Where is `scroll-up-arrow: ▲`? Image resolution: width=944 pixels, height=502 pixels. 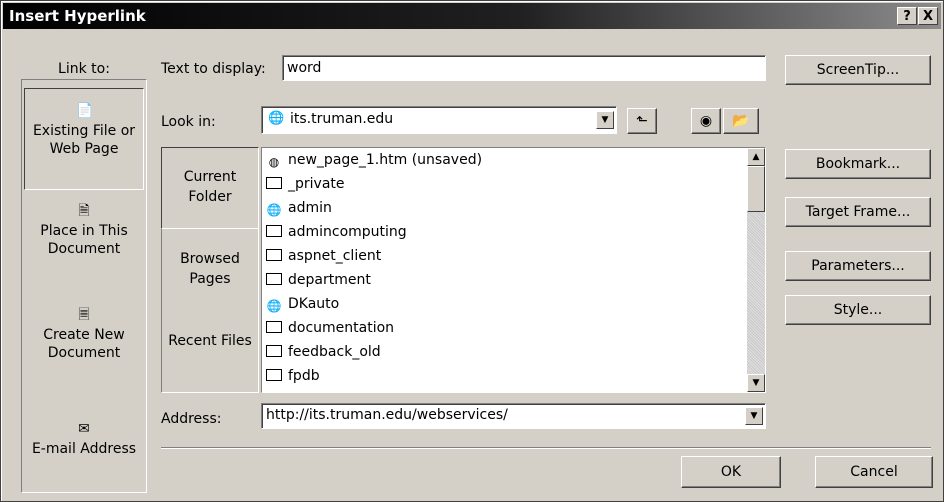
scroll-up-arrow: ▲ is located at coordinates (756, 157).